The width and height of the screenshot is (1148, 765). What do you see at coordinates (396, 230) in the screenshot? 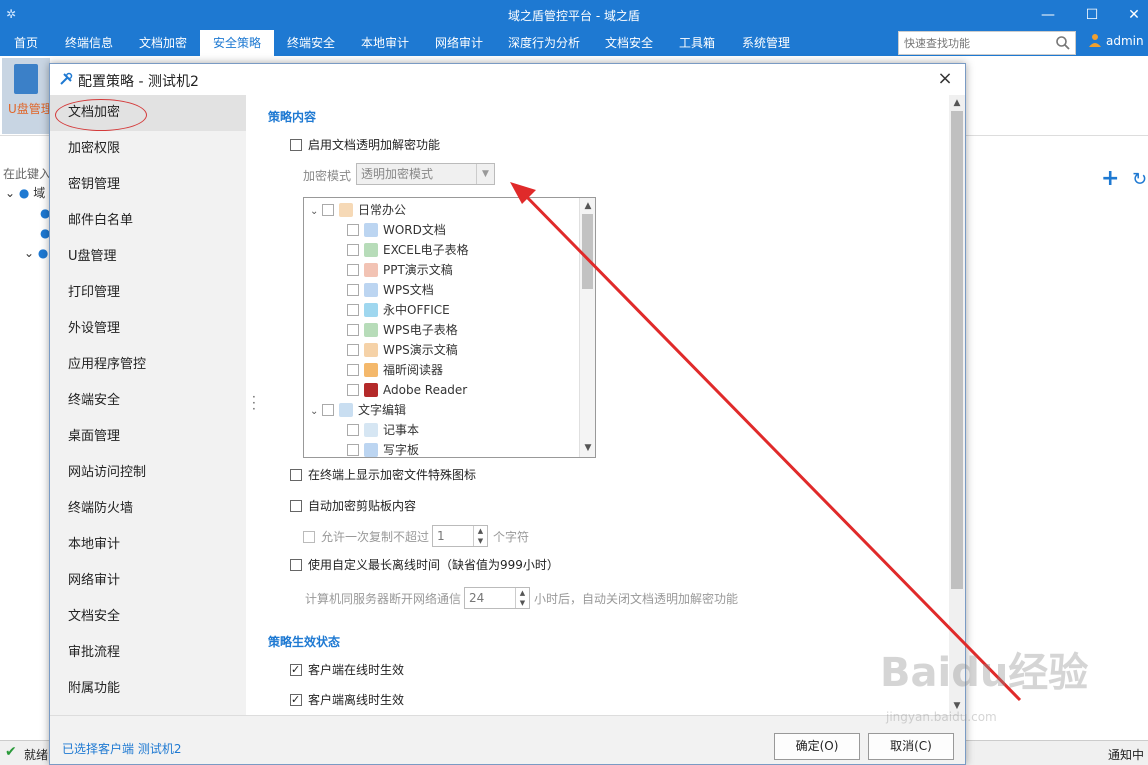
I see `tree-item: WORD文档` at bounding box center [396, 230].